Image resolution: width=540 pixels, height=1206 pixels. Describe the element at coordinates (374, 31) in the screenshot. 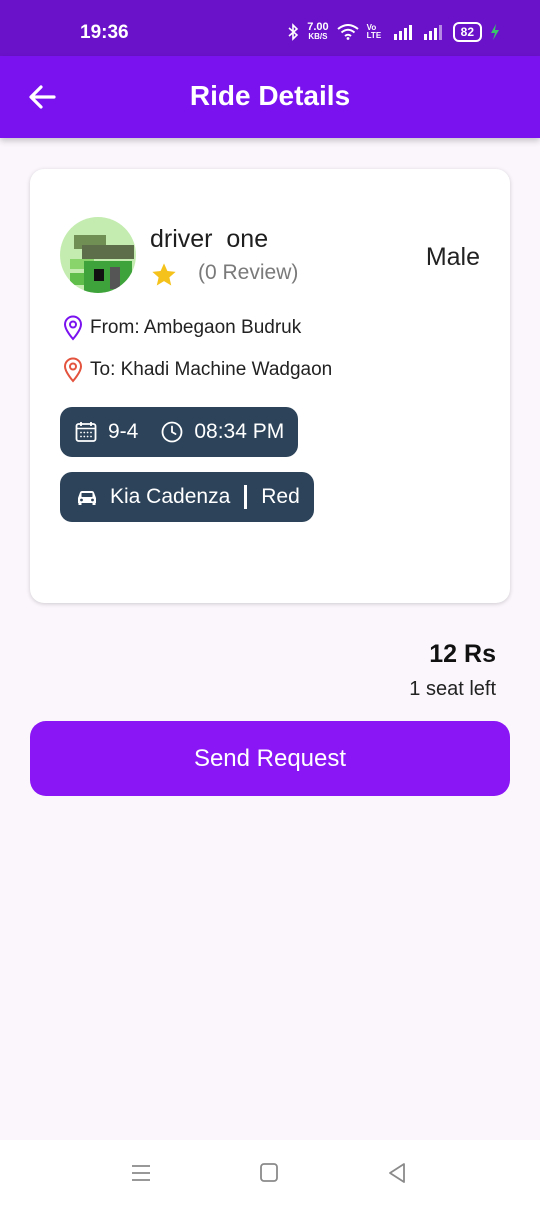

I see `volte-label: Vo LTE` at that location.